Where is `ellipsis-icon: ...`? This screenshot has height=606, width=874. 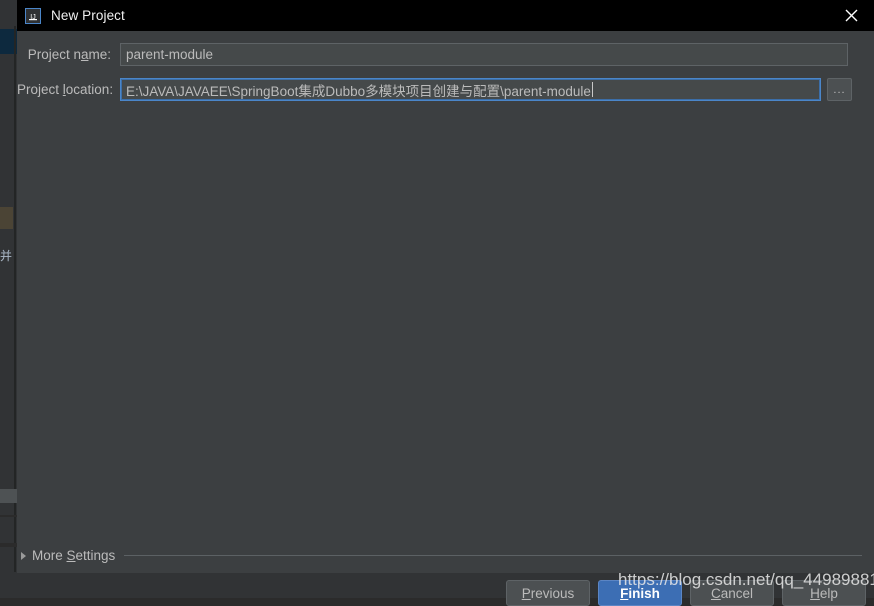 ellipsis-icon: ... is located at coordinates (839, 89).